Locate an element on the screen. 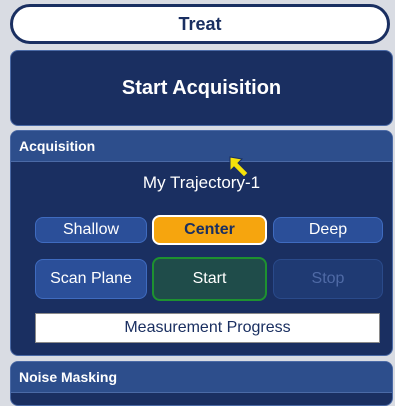 This screenshot has height=406, width=395. center-button: Center is located at coordinates (209, 230).